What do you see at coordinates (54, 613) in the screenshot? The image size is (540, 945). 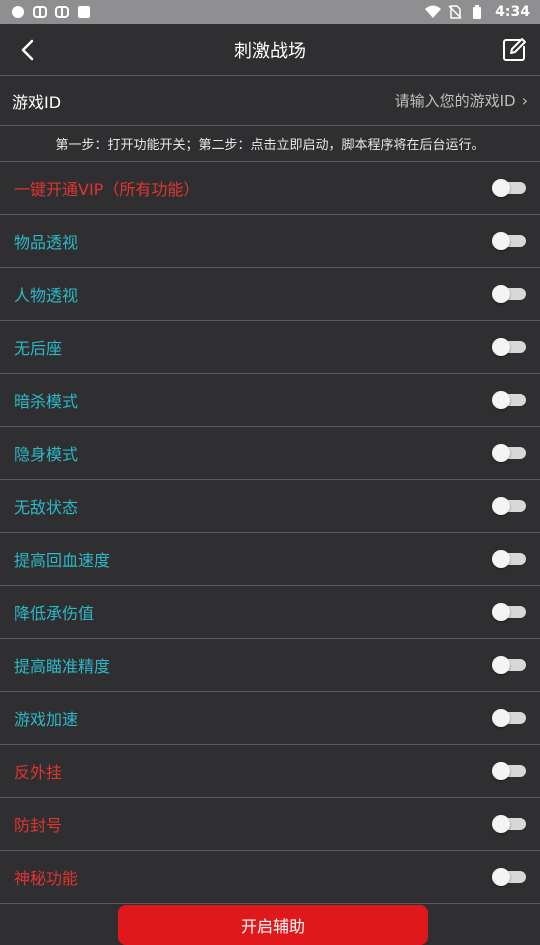 I see `feature-label: 降低承伤值` at bounding box center [54, 613].